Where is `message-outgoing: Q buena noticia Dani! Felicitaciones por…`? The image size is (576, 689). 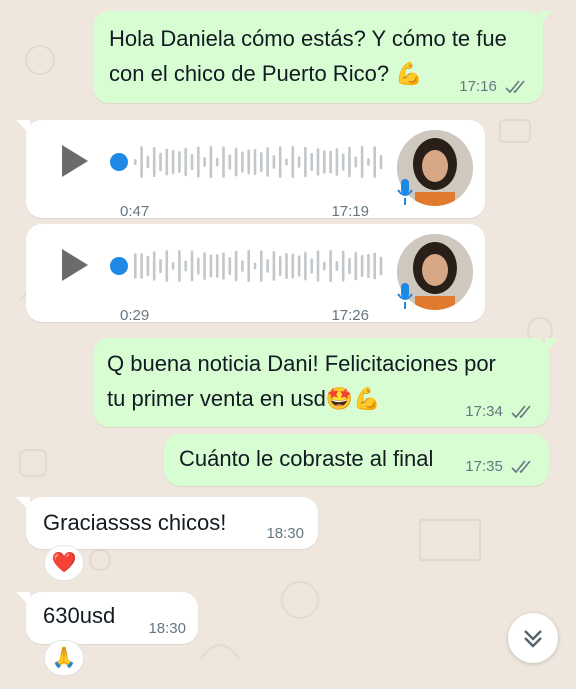 message-outgoing: Q buena noticia Dani! Felicitaciones por… is located at coordinates (326, 382).